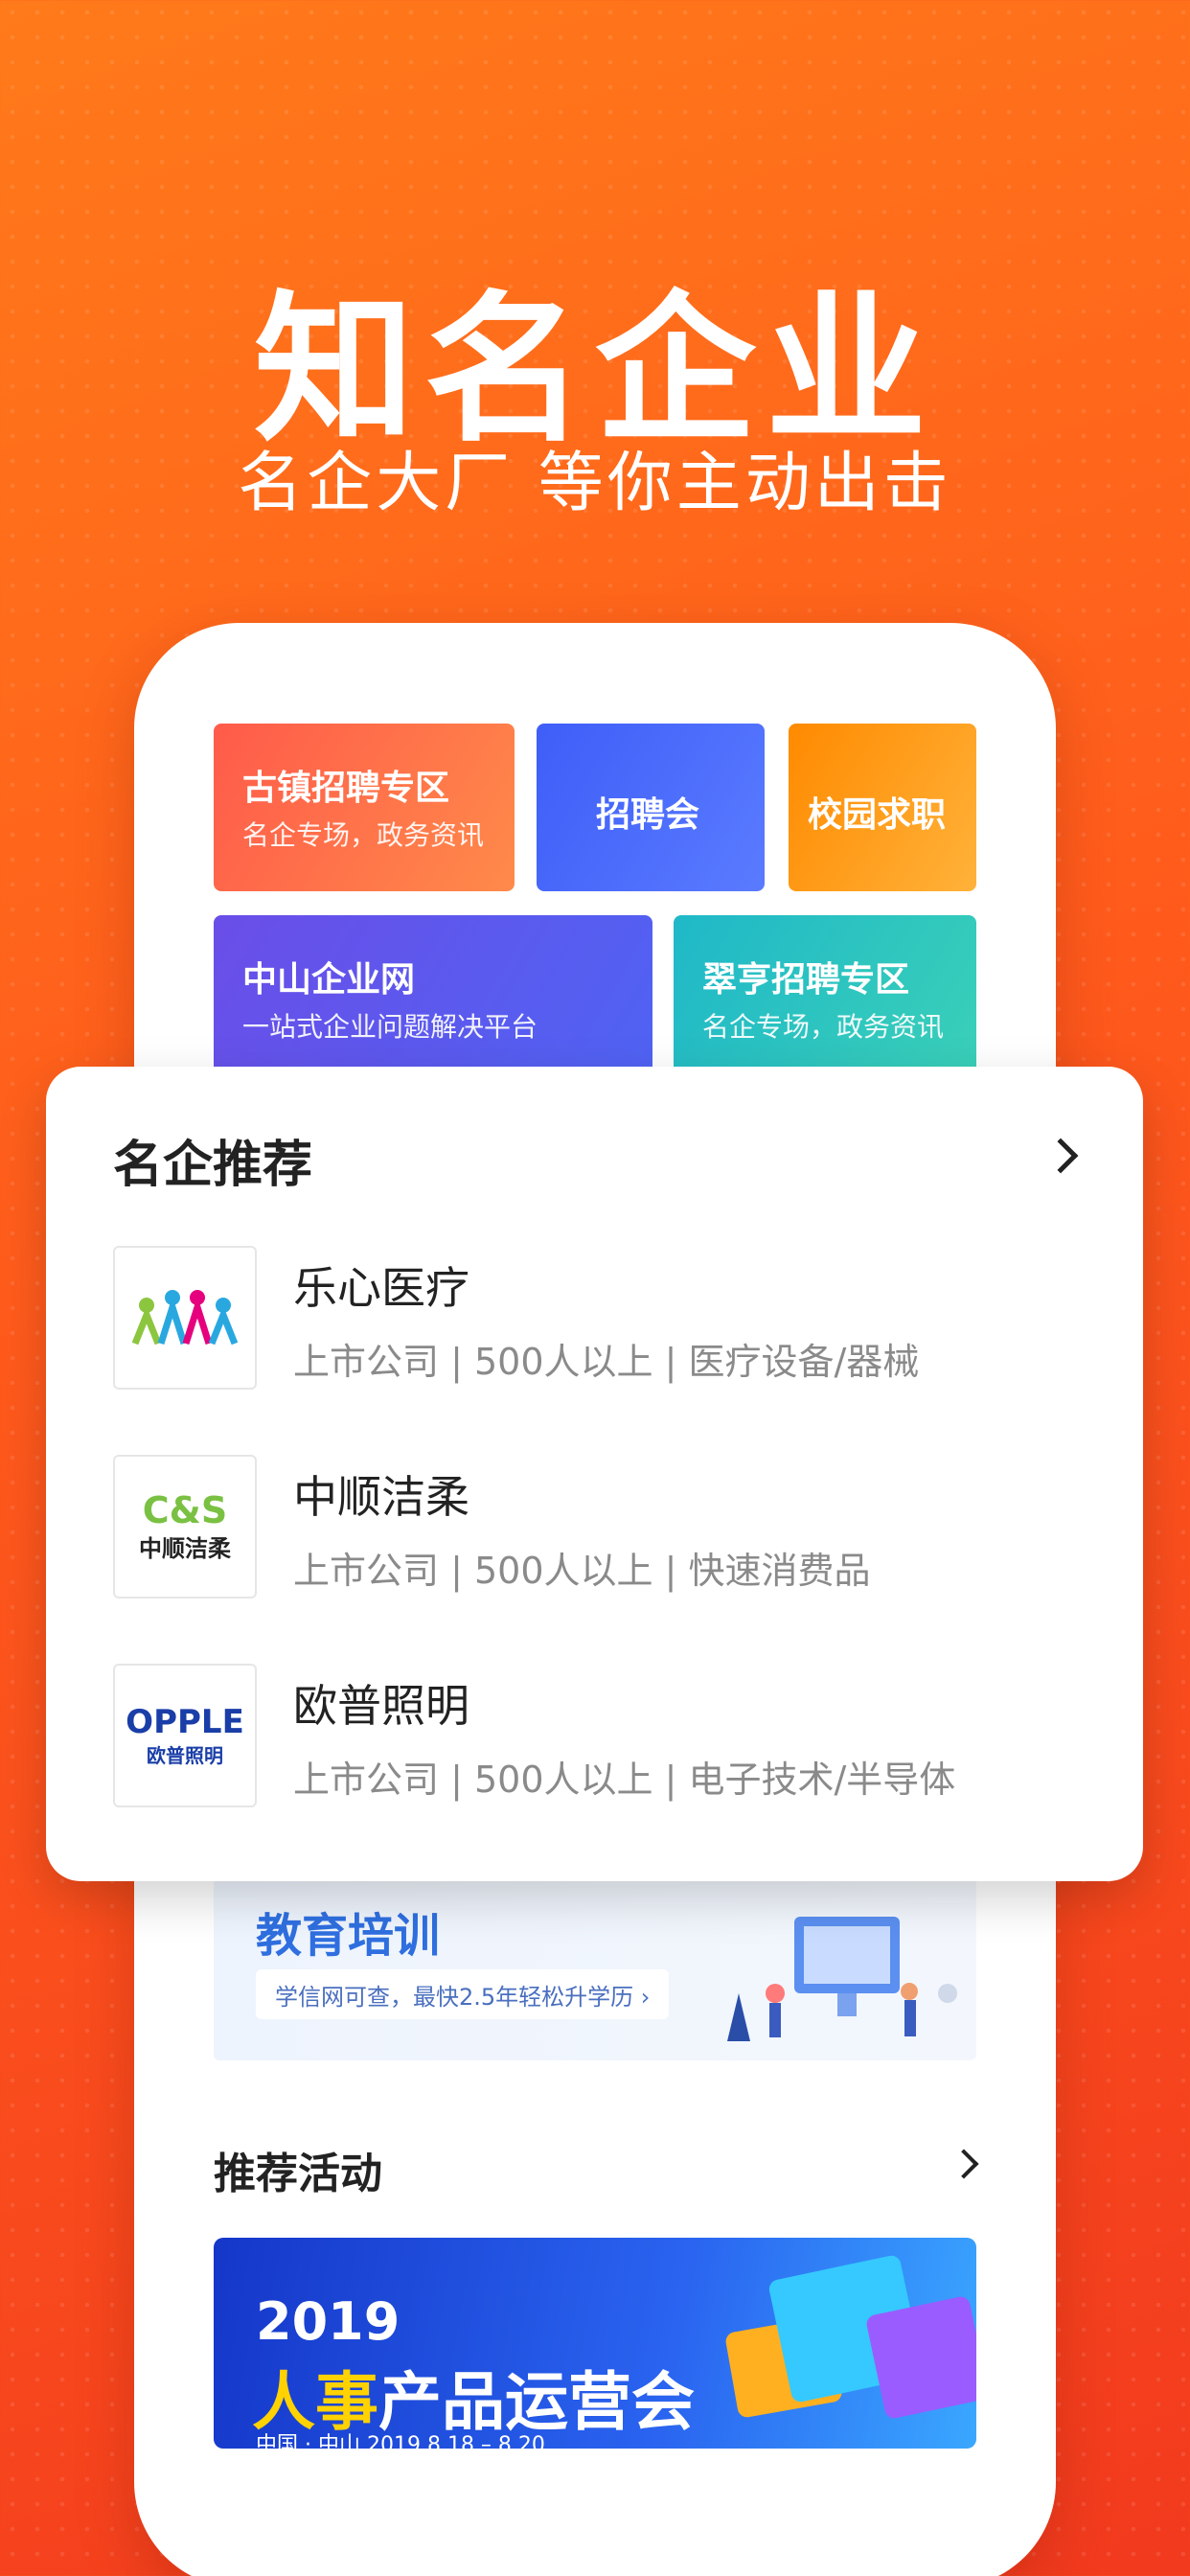 This screenshot has width=1190, height=2576. What do you see at coordinates (185, 1755) in the screenshot?
I see `opple-logo-subtext: 欧普照明` at bounding box center [185, 1755].